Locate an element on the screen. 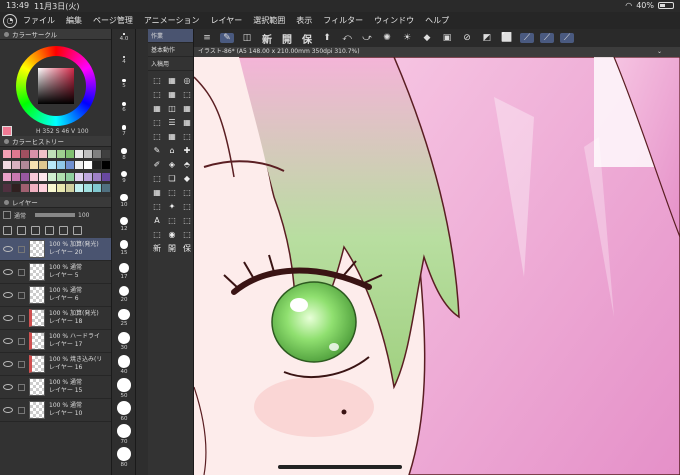  tool-icon: ◈ is located at coordinates (172, 164).